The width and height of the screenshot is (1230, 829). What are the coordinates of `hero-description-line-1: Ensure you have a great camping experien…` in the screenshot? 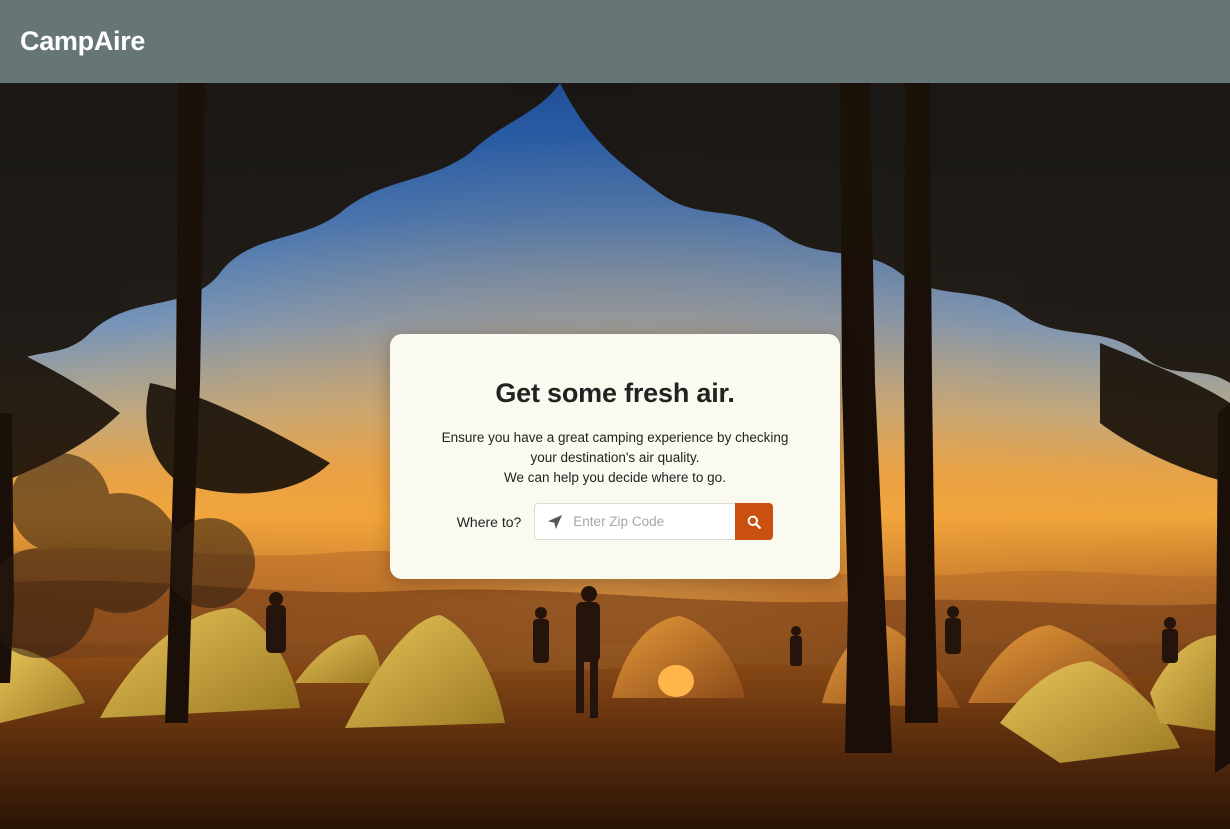 It's located at (615, 447).